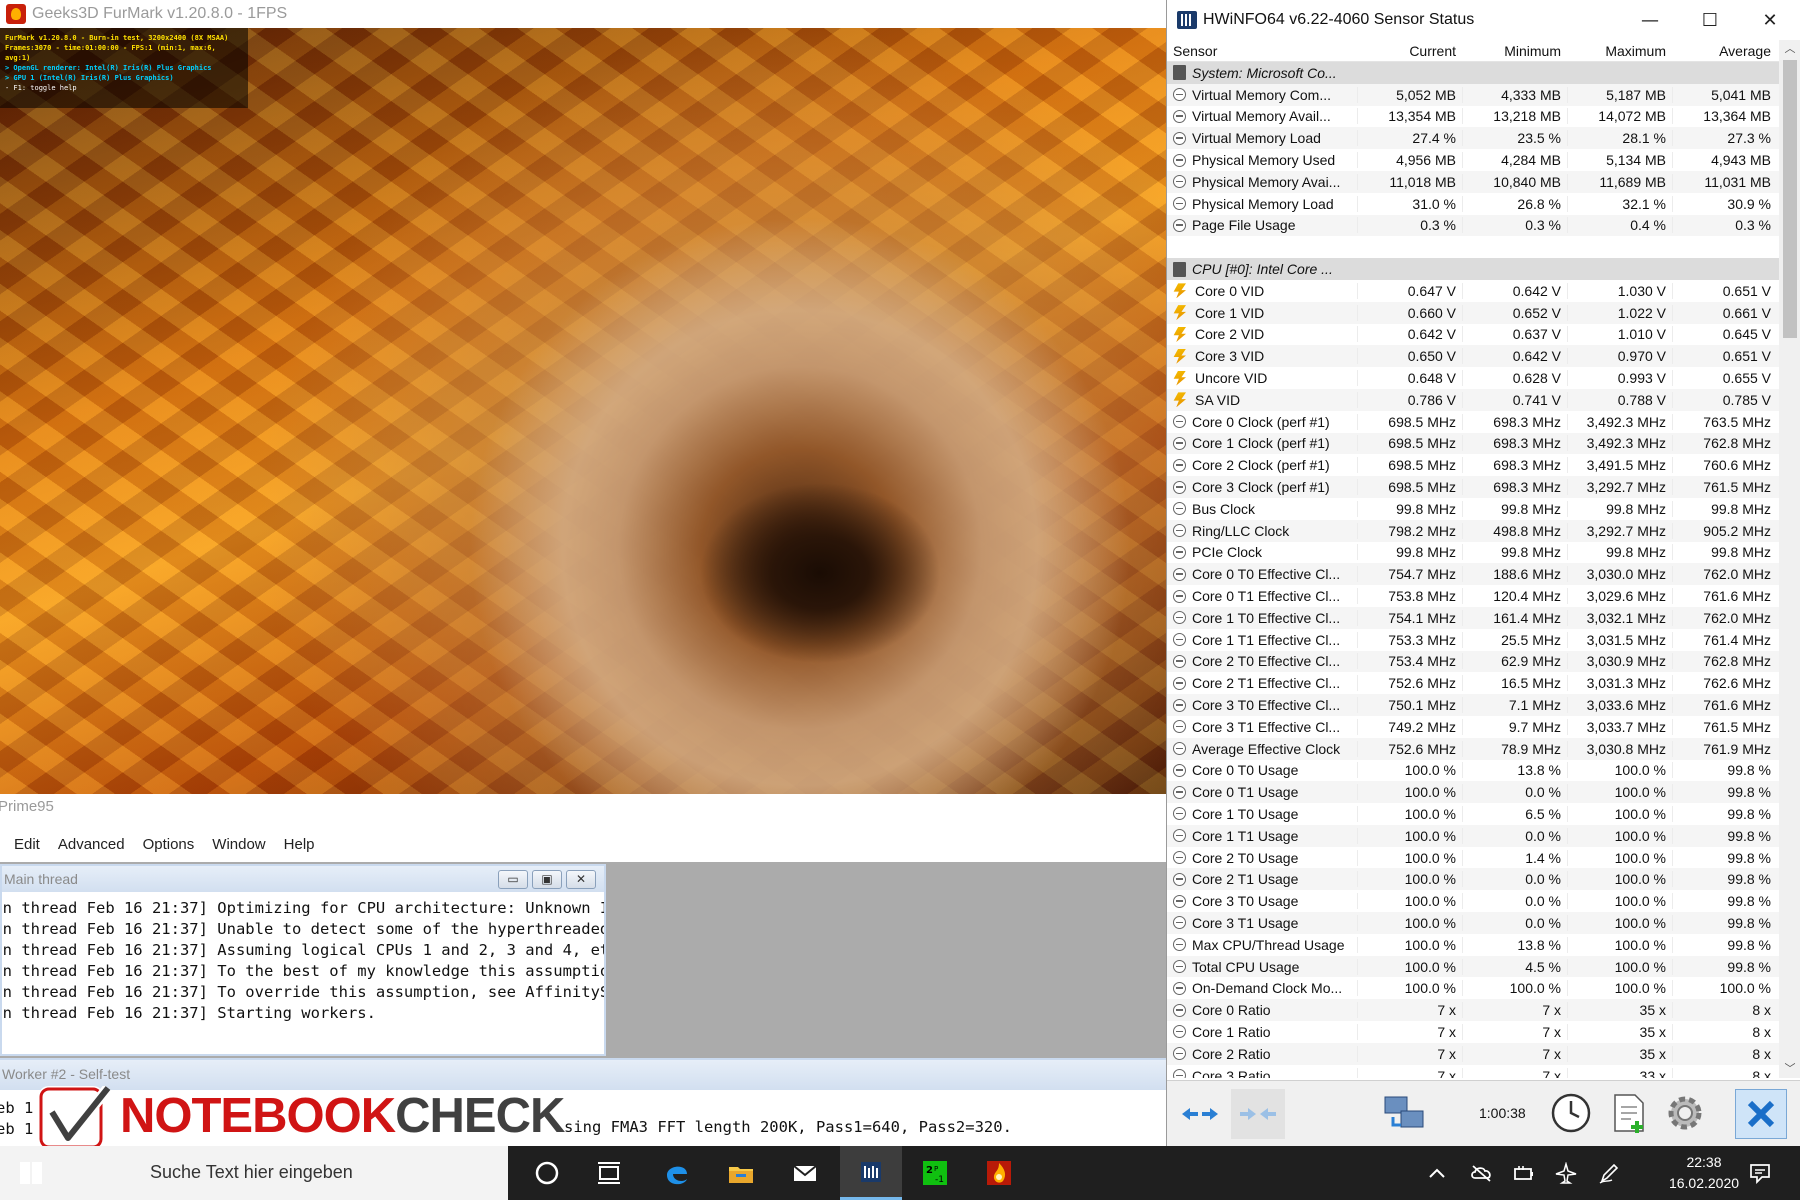 The width and height of the screenshot is (1800, 1200). I want to click on sensor-row: Core 2 T1 Usage 100.0 % 0.0 % 100.0 % 99.8 %, so click(1473, 879).